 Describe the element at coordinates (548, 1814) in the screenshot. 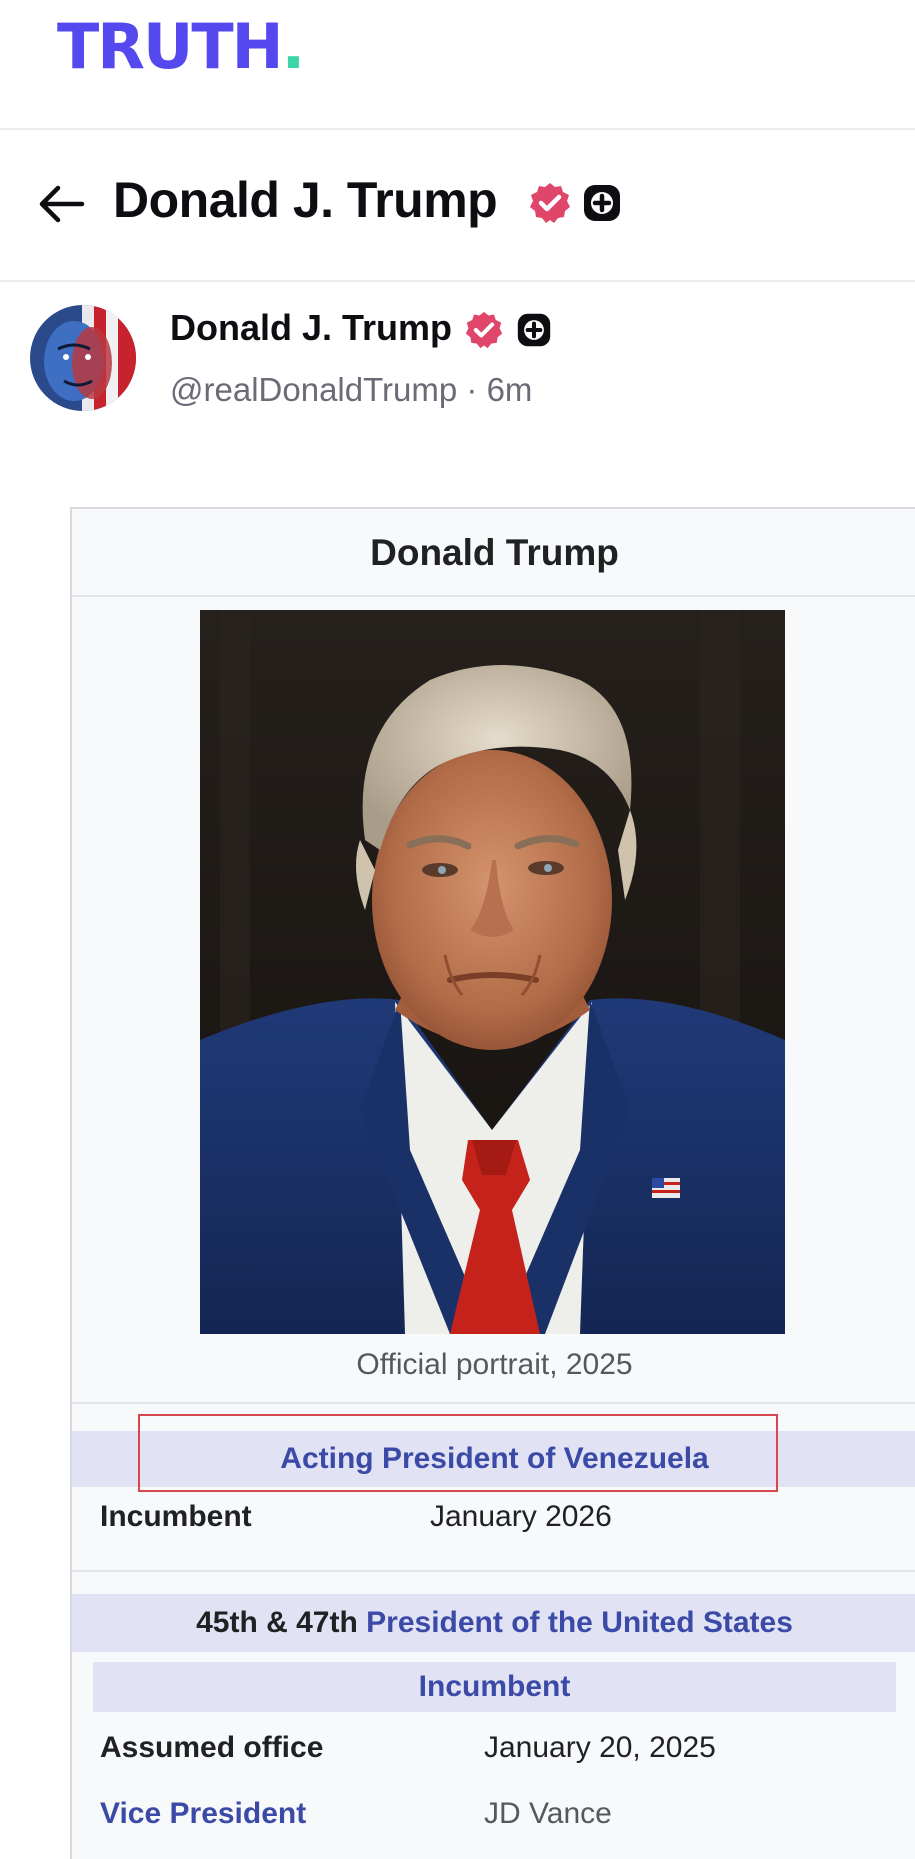

I see `row-value-vice-president: JD Vance` at that location.